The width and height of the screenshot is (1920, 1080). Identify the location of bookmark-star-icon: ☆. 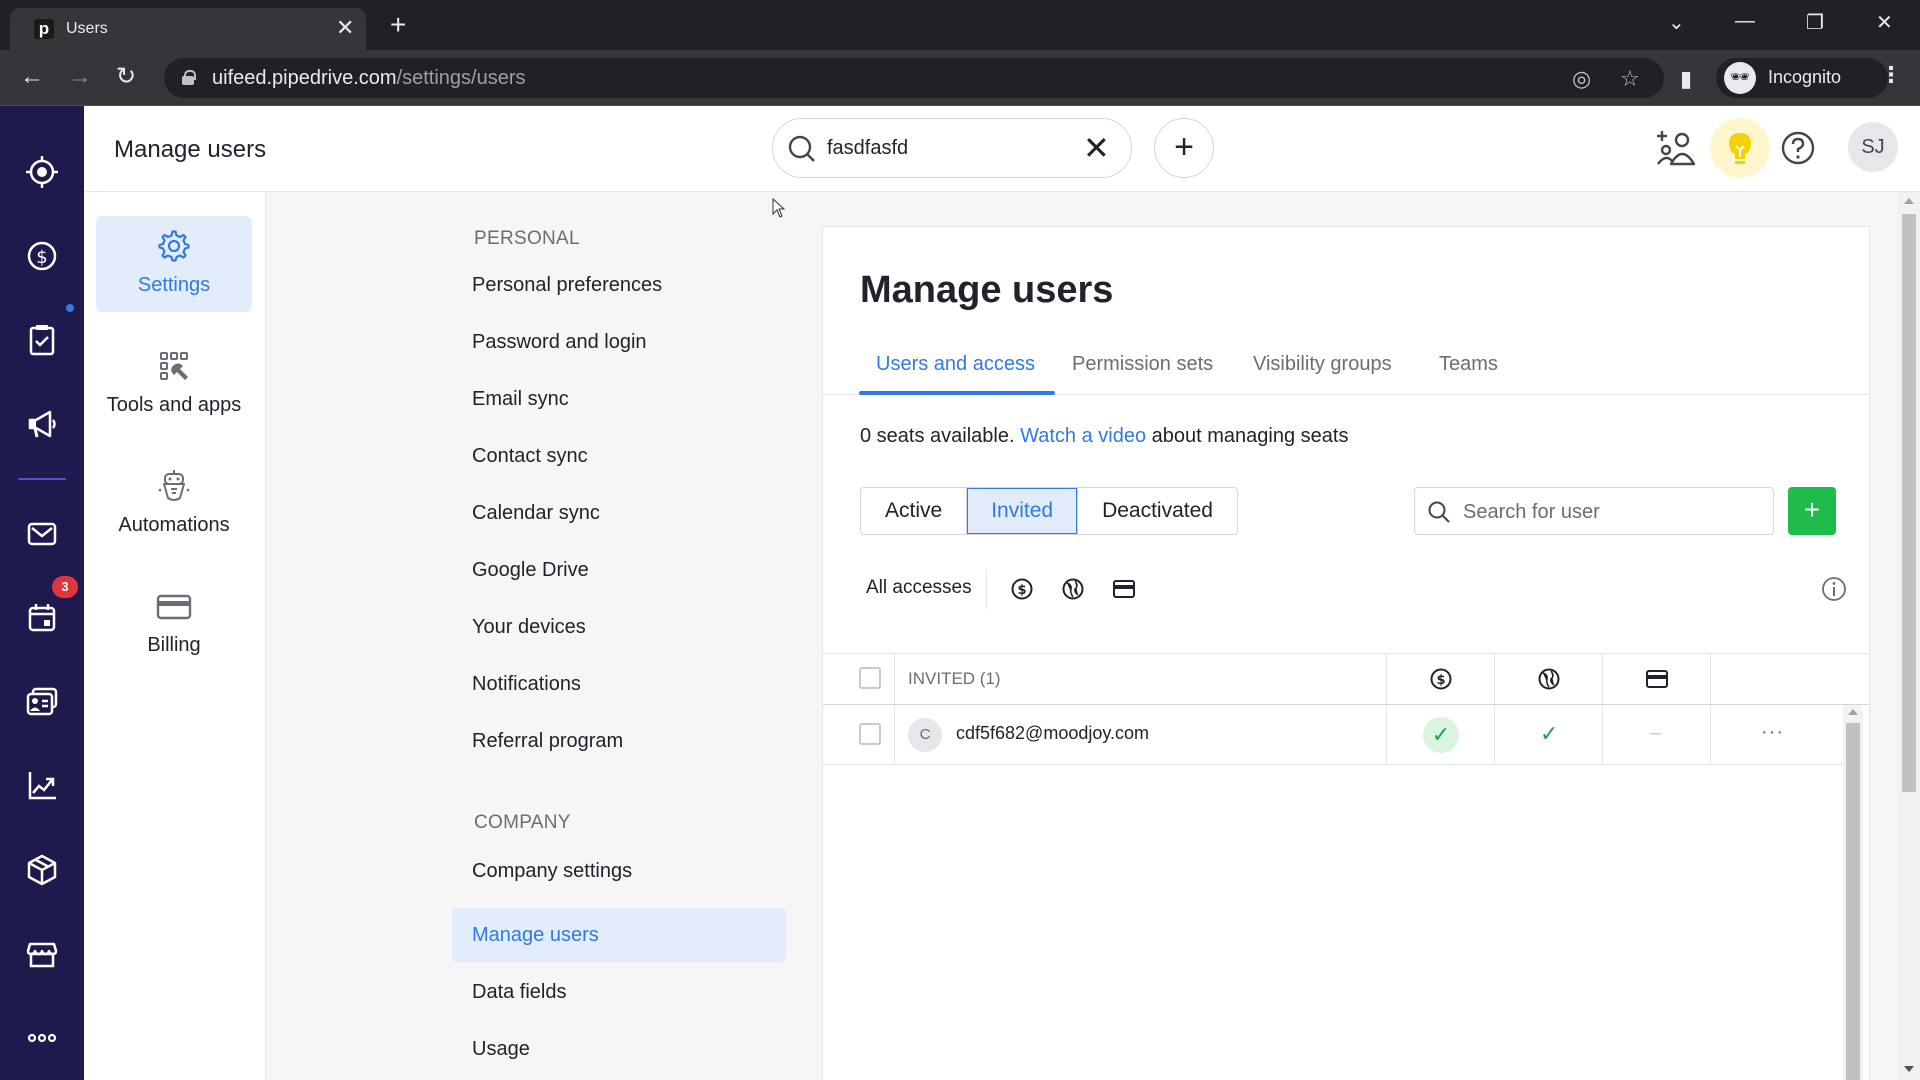
(1630, 79).